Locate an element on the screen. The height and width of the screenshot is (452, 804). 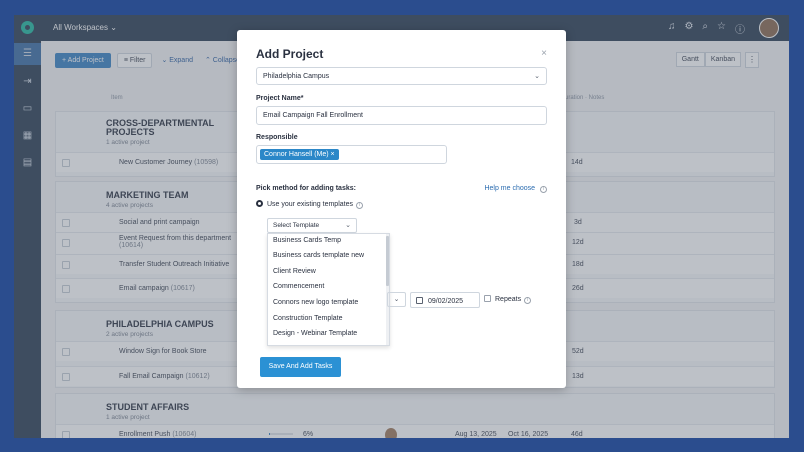
responsible-field: Connor Hansell (Me) × is located at coordinates (351, 154).